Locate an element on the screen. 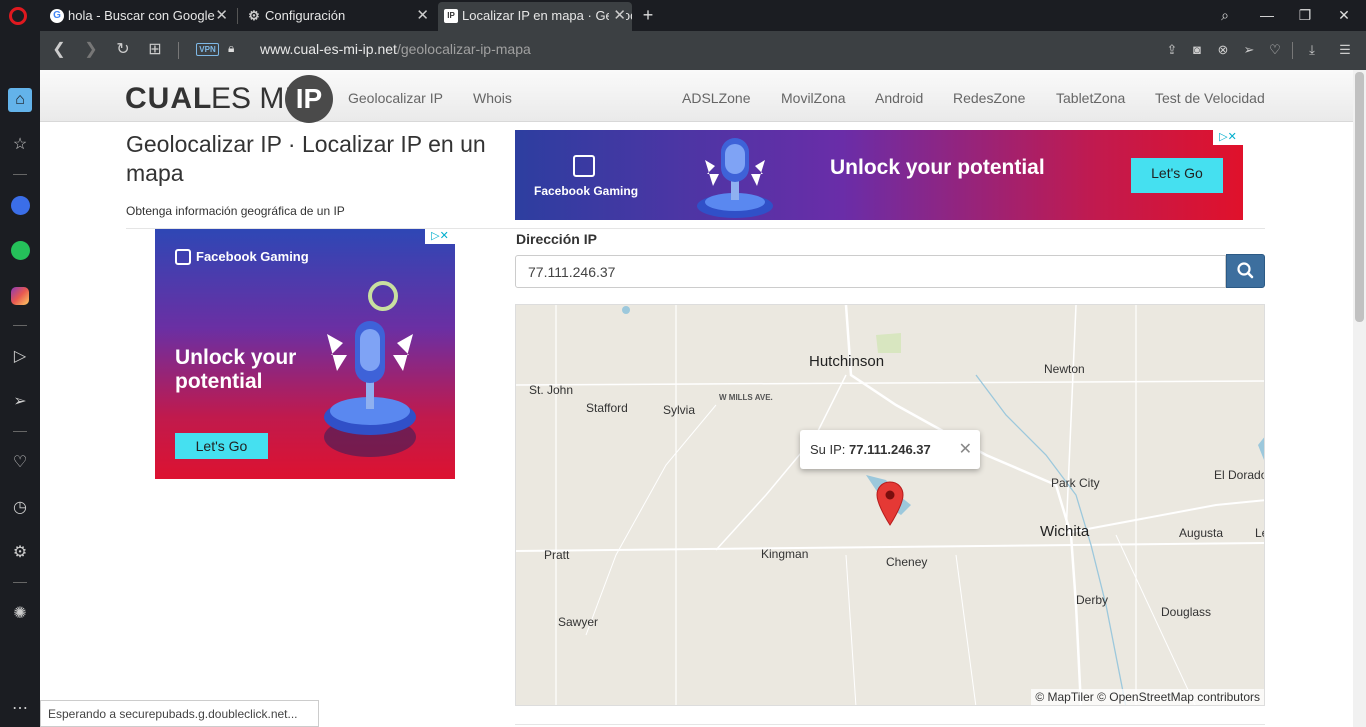 This screenshot has height=727, width=1366. ip-info-popup: Su IP: 77.111.246.37 ✕ is located at coordinates (890, 449).